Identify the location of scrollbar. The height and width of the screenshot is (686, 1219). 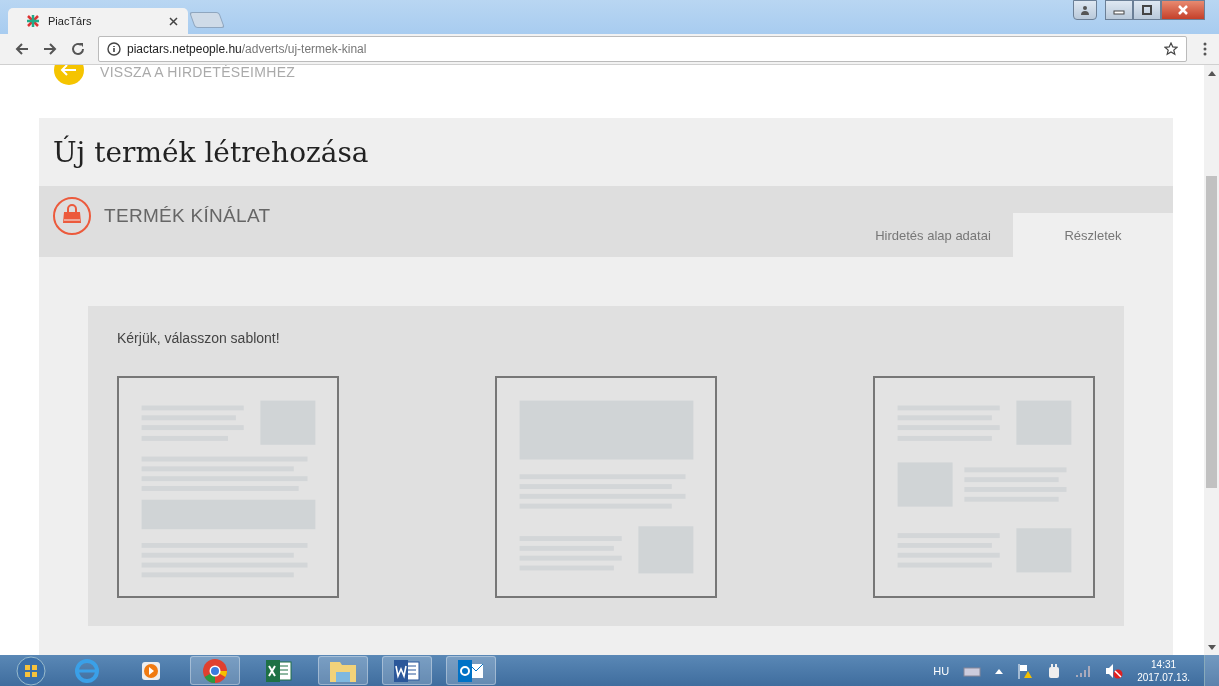
(1211, 360).